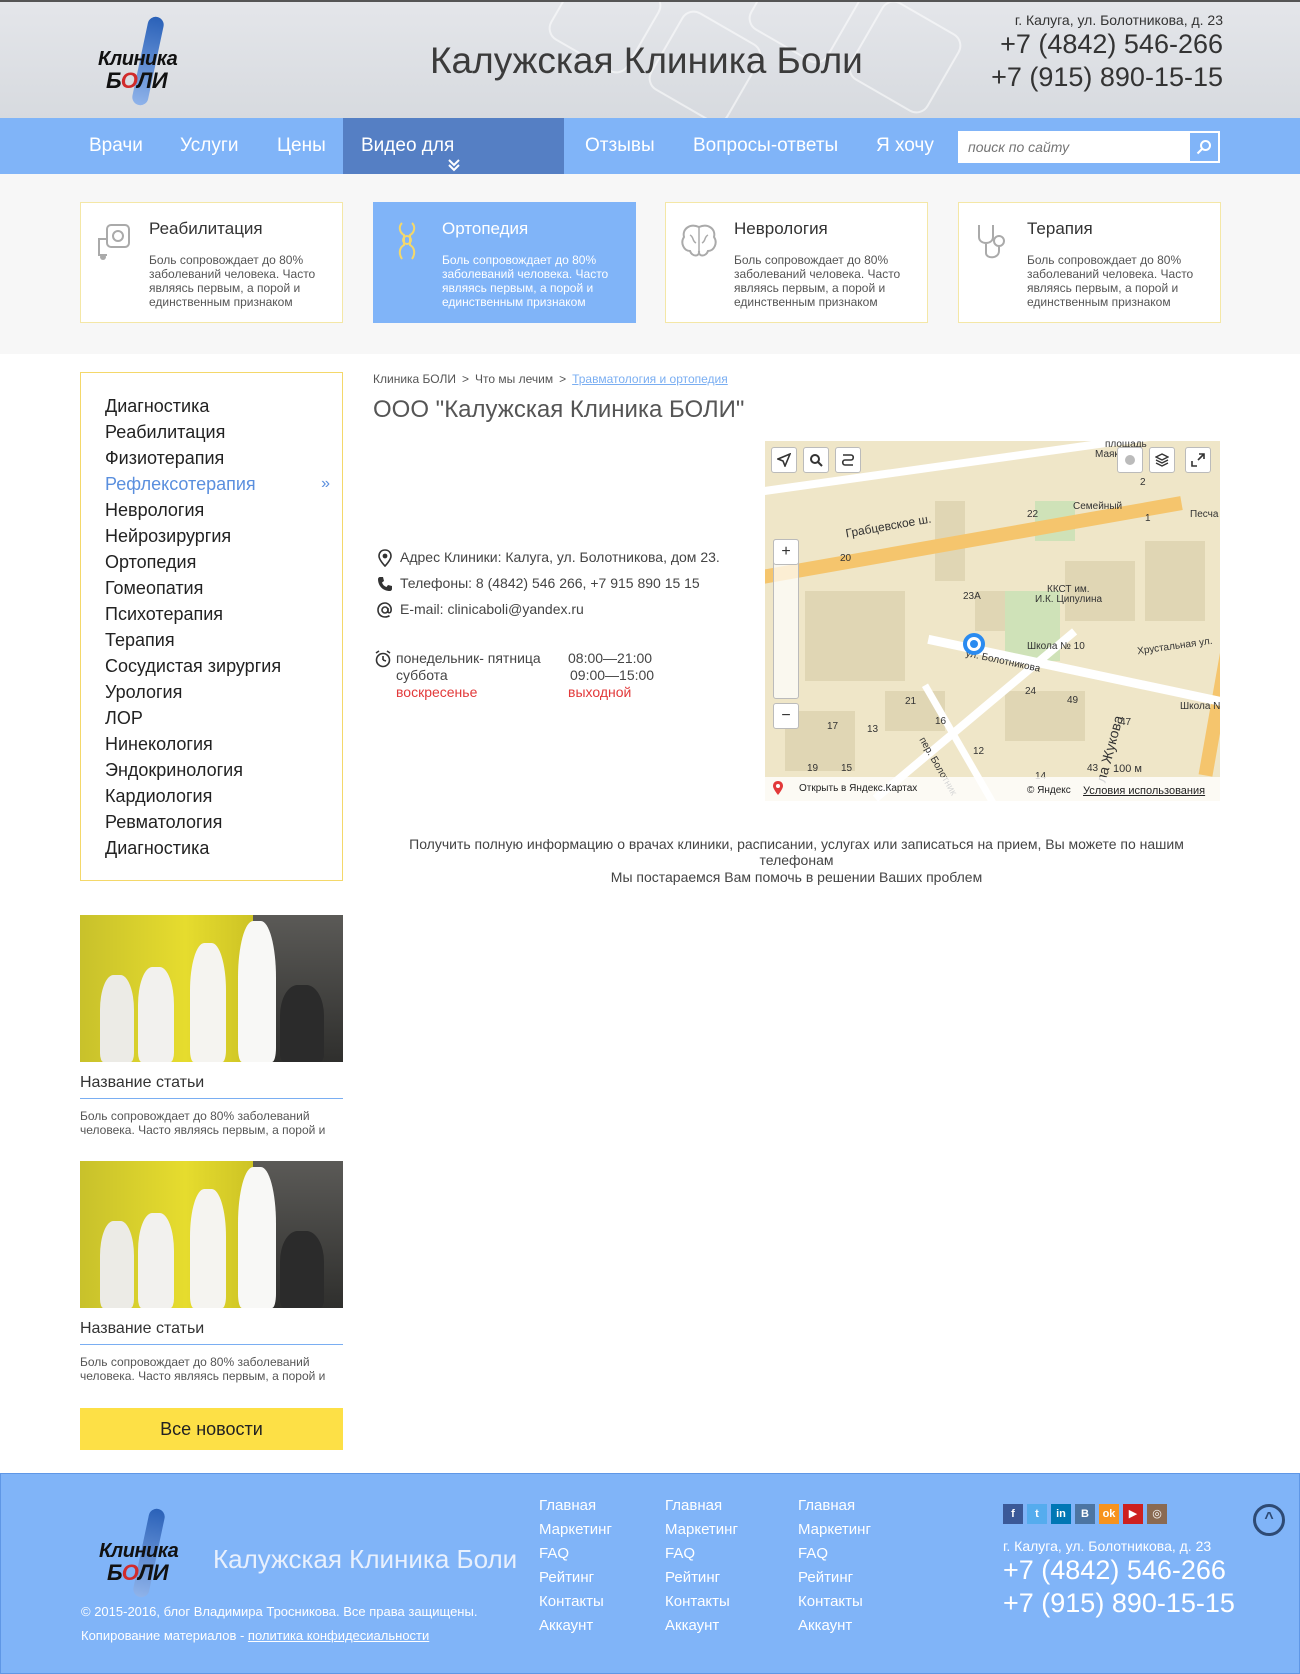 The image size is (1300, 1674). What do you see at coordinates (1200, 706) in the screenshot?
I see `map-label: Школа N` at bounding box center [1200, 706].